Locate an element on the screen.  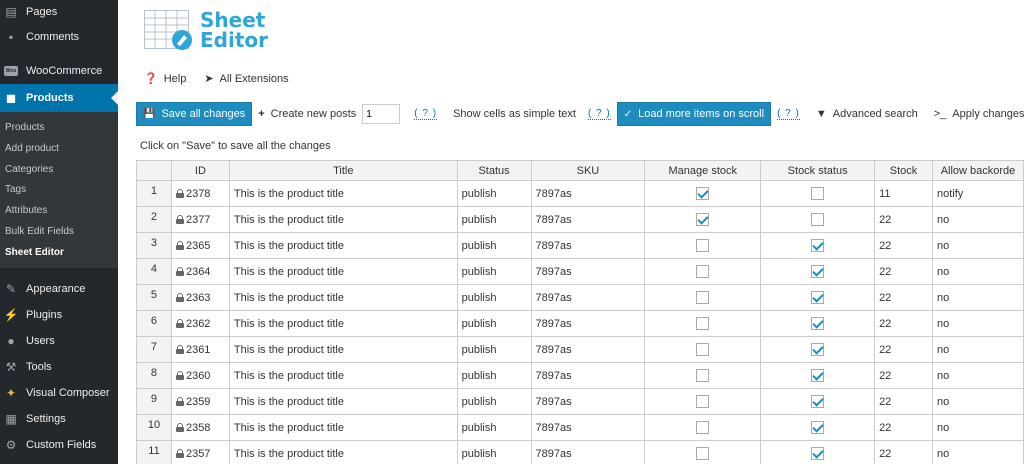
help-link: ❓ Help is located at coordinates (165, 79).